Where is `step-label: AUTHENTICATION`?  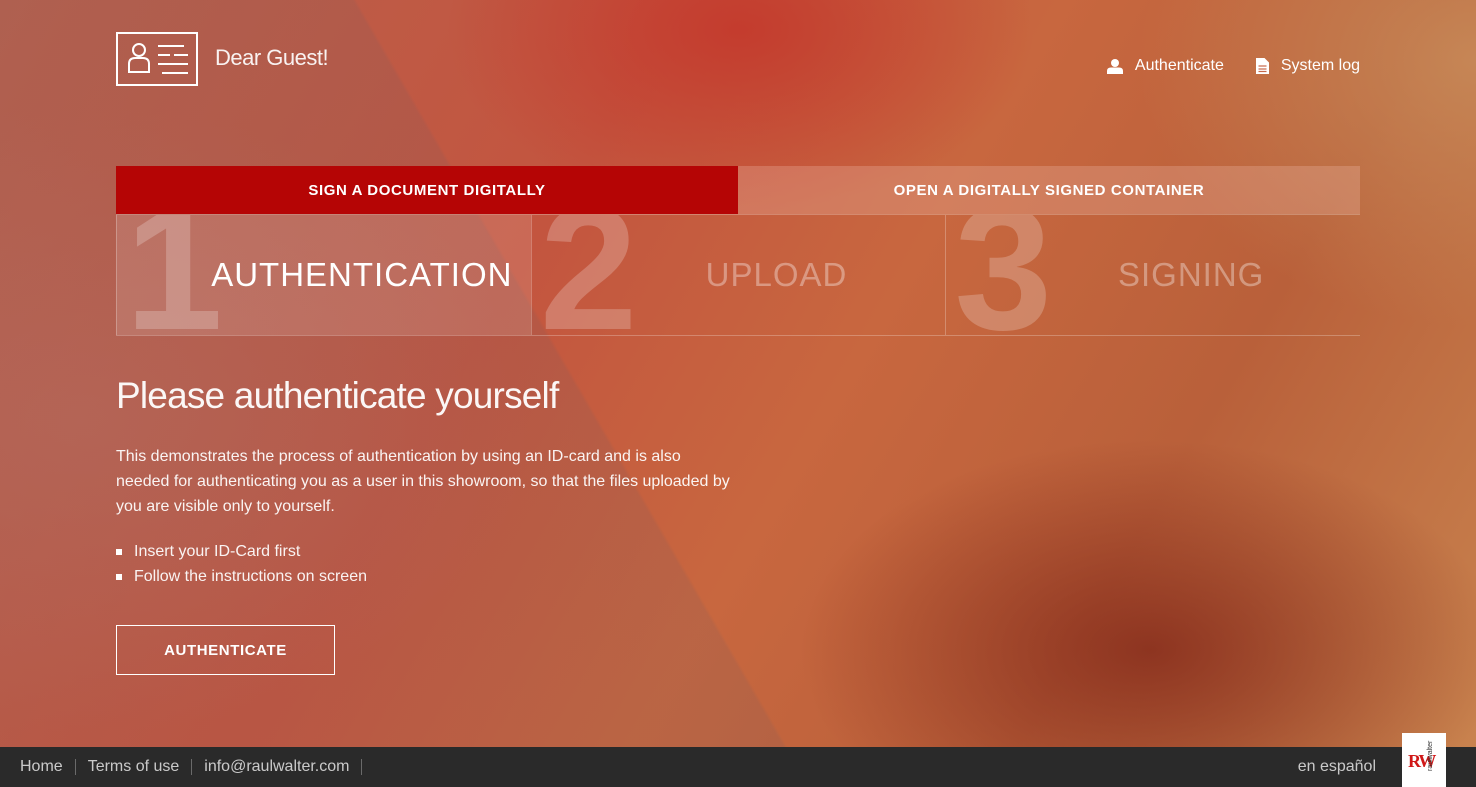
step-label: AUTHENTICATION is located at coordinates (362, 274).